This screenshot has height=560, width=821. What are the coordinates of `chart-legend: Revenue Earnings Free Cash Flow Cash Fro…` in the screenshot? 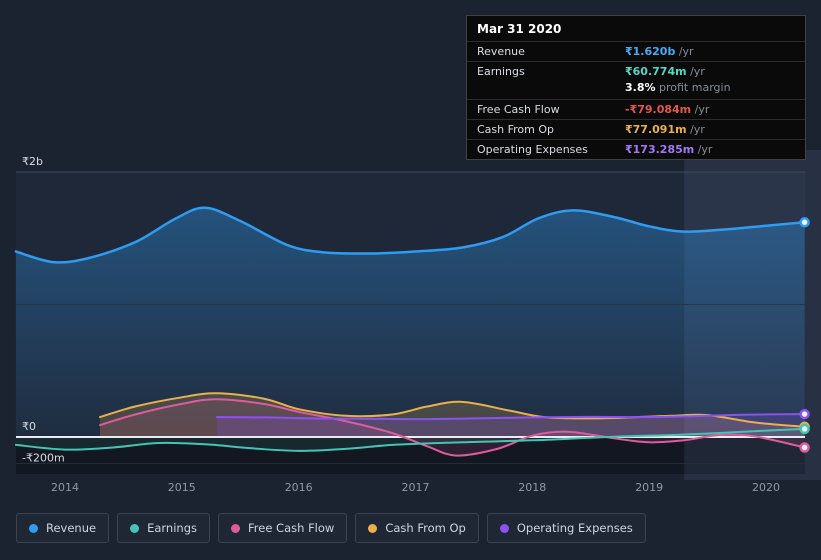 It's located at (331, 528).